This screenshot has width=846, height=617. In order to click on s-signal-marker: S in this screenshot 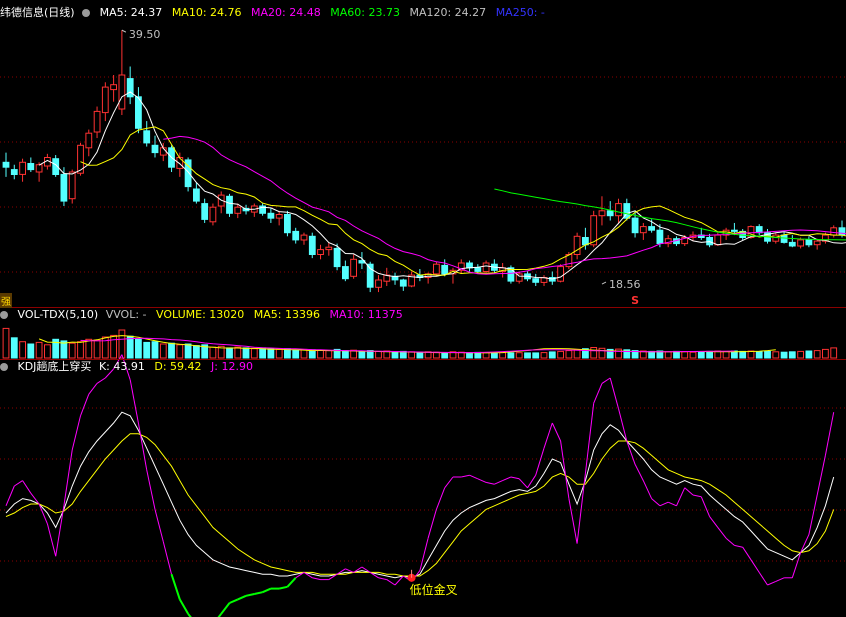, I will do `click(635, 300)`.